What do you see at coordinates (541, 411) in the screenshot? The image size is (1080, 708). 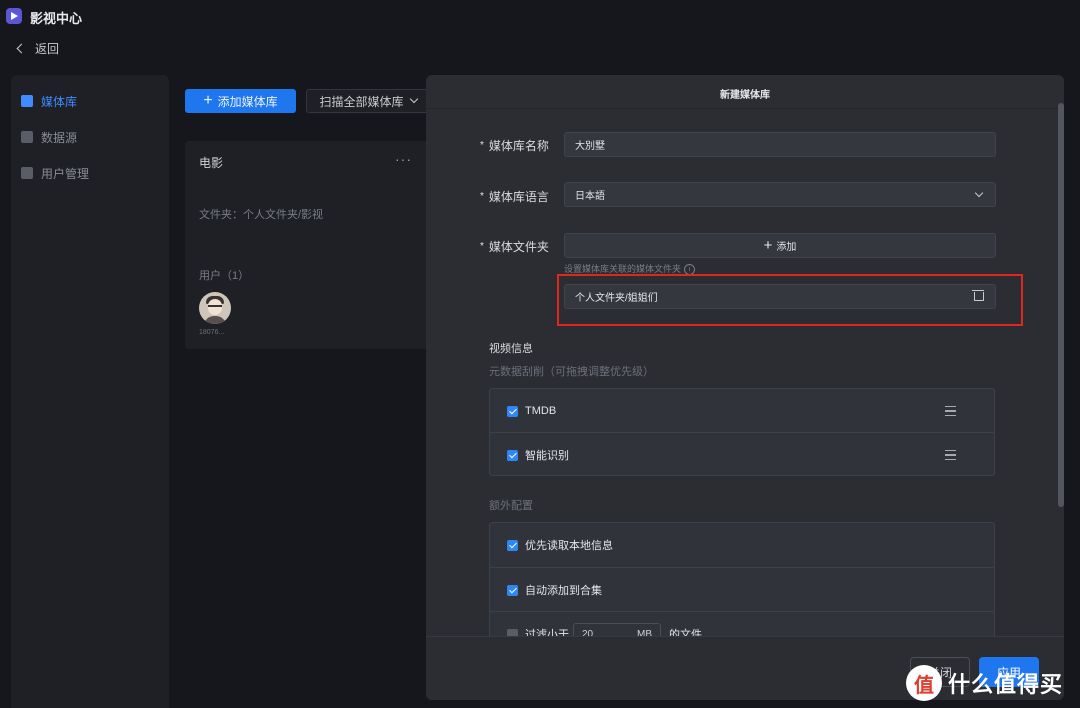 I see `scraper-label-text: TMDB` at bounding box center [541, 411].